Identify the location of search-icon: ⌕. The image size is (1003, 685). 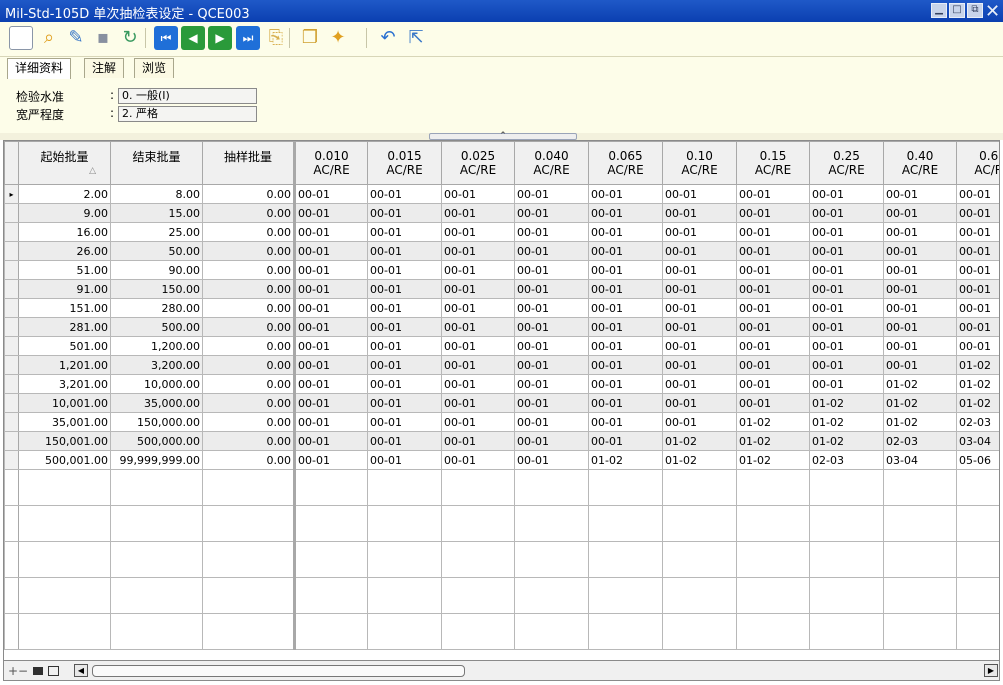
(49, 38).